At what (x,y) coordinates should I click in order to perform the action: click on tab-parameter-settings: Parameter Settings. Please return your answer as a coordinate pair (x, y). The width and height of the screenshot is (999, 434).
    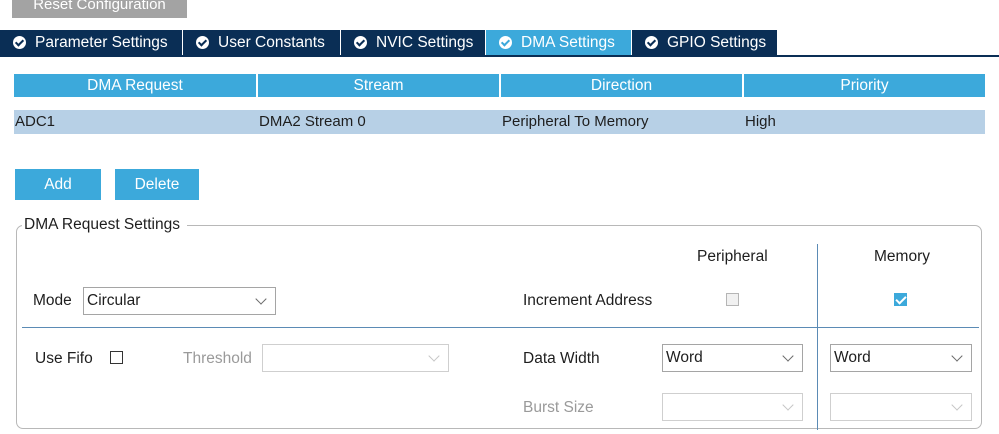
    Looking at the image, I should click on (91, 42).